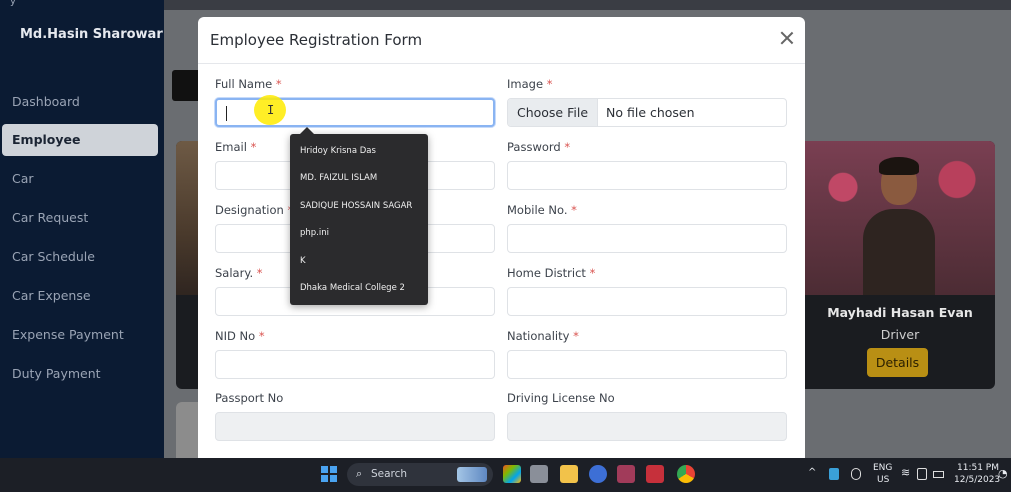  I want to click on taskbar: ⌕ Search ^ ENG US ≋ 11:51 PM 12/5/2023 ◔, so click(505, 475).